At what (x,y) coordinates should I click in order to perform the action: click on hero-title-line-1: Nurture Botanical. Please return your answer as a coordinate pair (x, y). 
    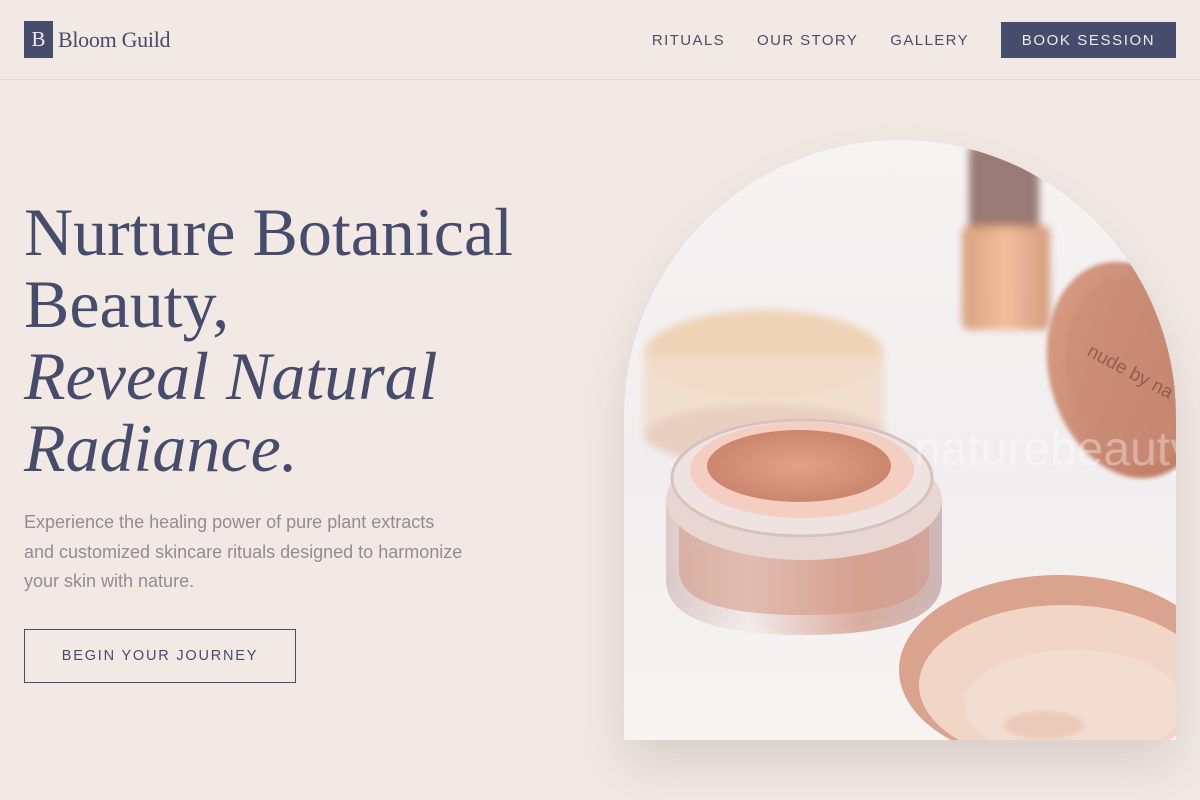
    Looking at the image, I should click on (269, 232).